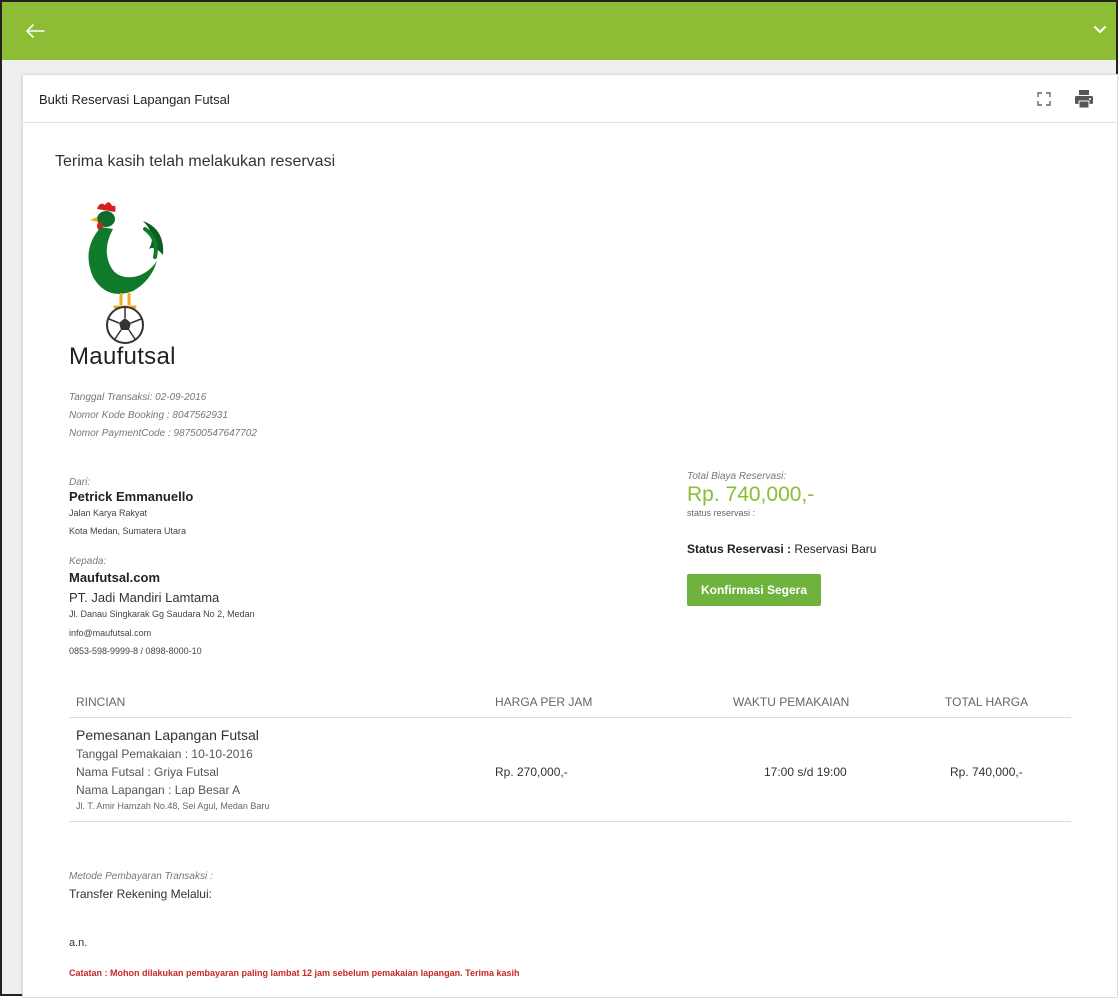 The height and width of the screenshot is (998, 1118). What do you see at coordinates (131, 496) in the screenshot?
I see `from-name: Petrick Emmanuello` at bounding box center [131, 496].